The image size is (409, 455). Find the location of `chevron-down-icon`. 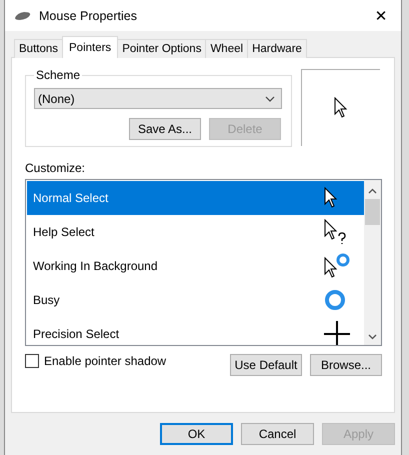

chevron-down-icon is located at coordinates (270, 99).